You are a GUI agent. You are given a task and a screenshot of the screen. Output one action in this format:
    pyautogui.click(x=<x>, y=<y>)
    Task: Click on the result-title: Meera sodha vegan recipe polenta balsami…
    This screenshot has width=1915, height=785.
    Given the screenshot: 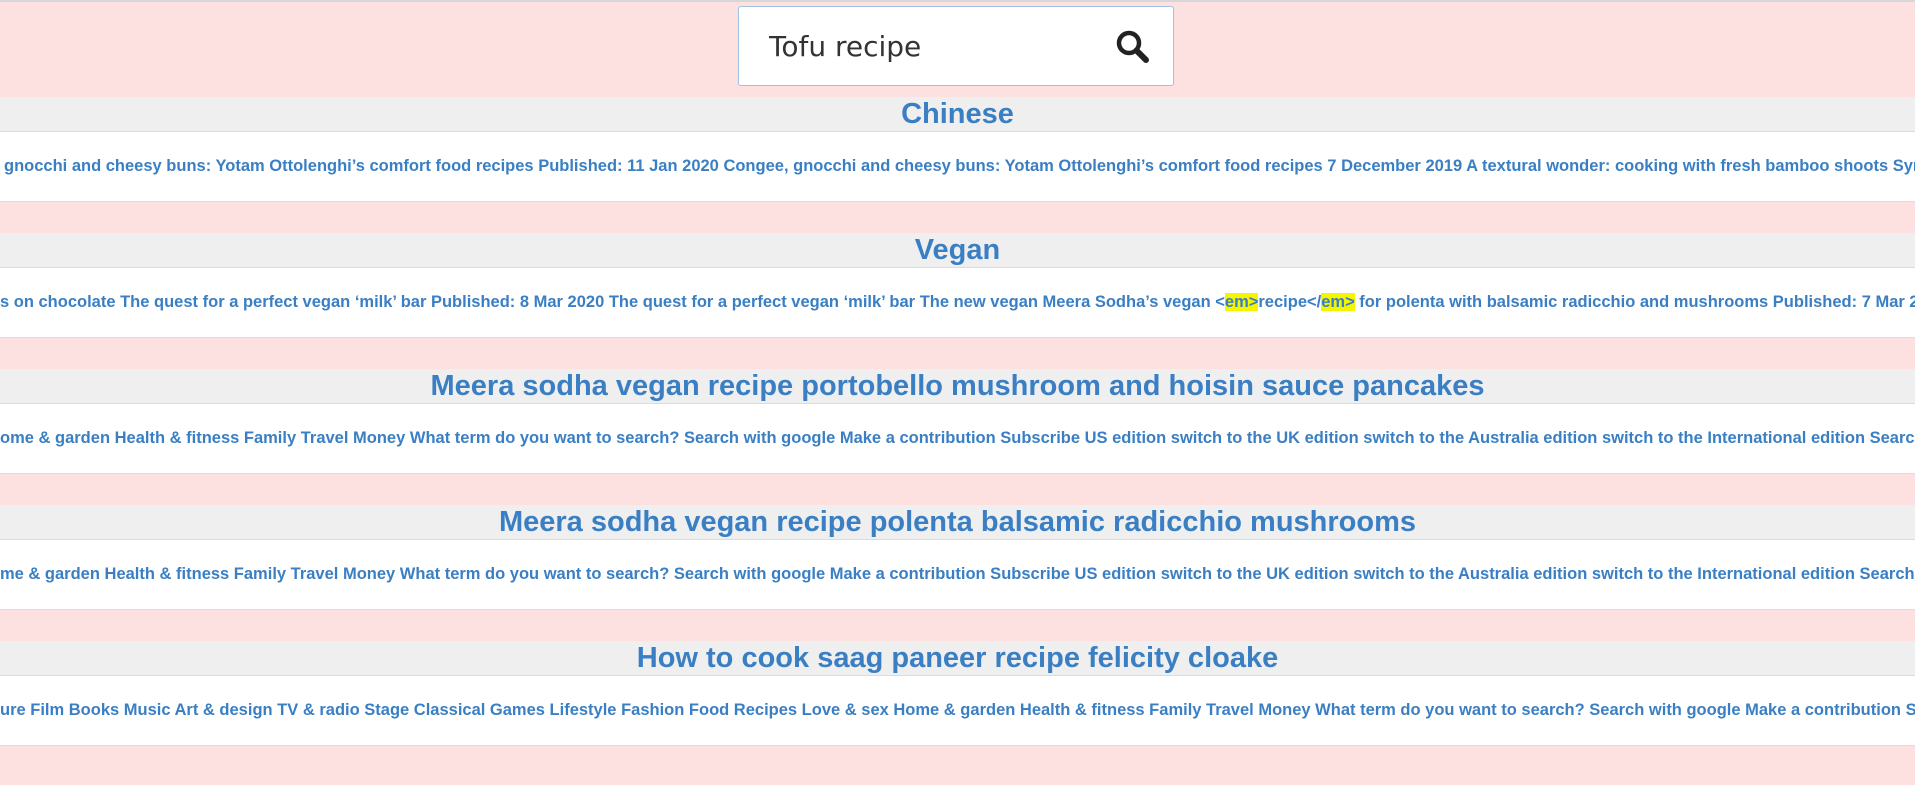 What is the action you would take?
    pyautogui.click(x=957, y=522)
    